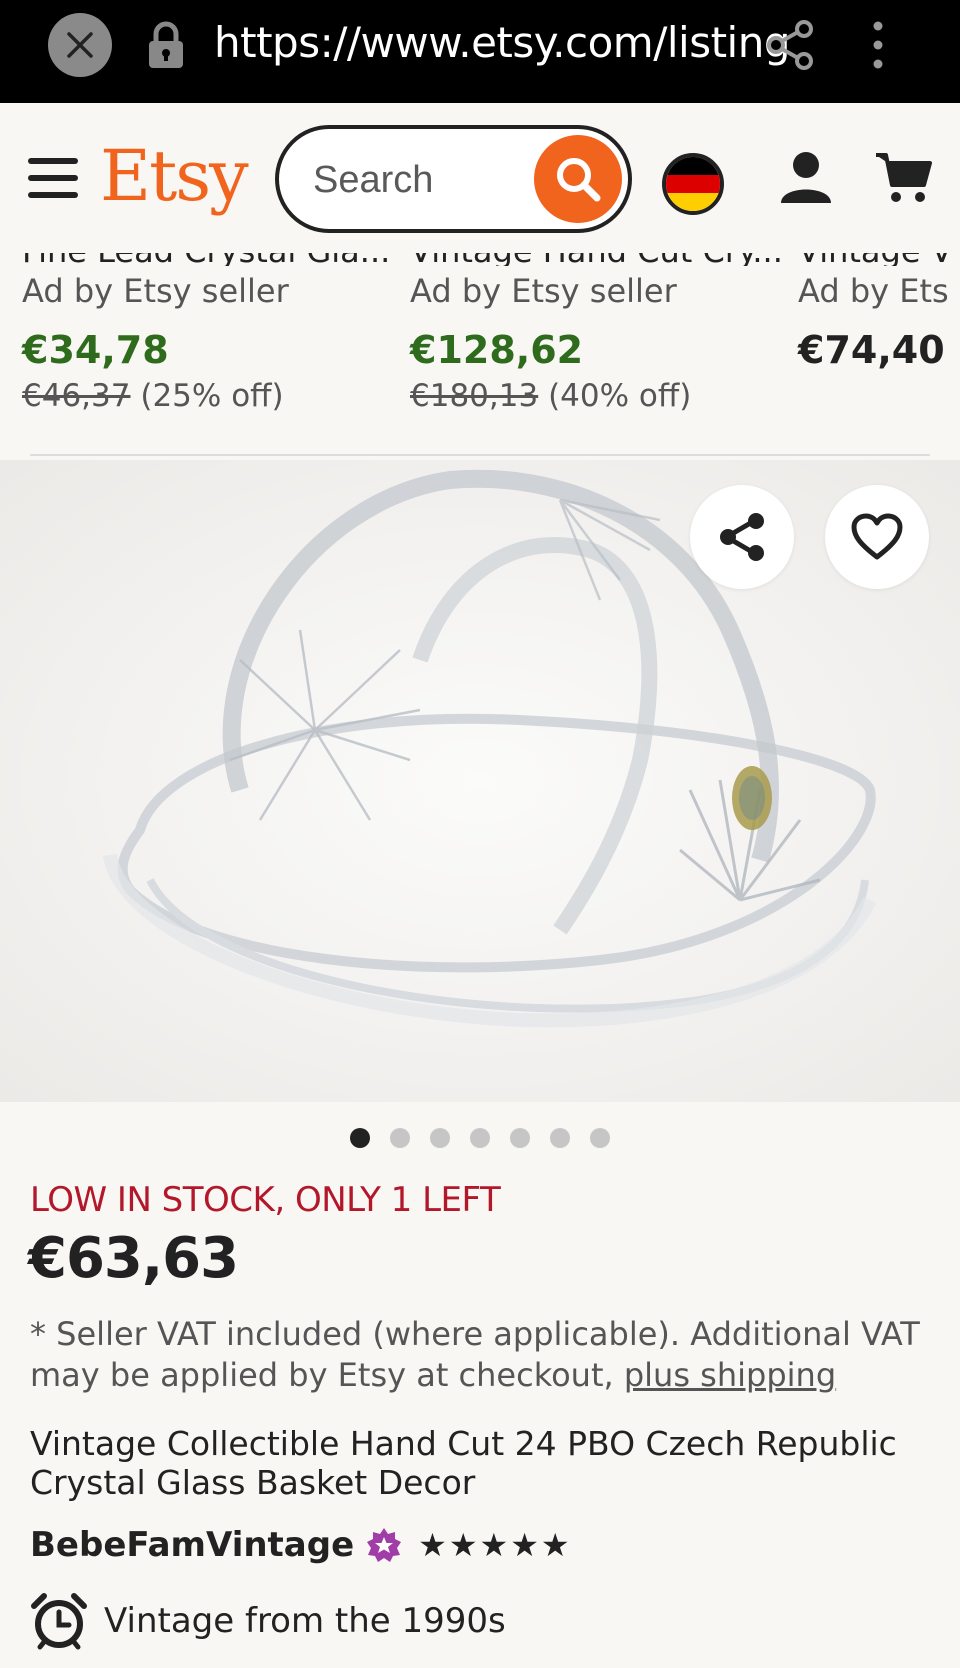 The image size is (960, 1668). Describe the element at coordinates (693, 184) in the screenshot. I see `germany-flag-icon` at that location.